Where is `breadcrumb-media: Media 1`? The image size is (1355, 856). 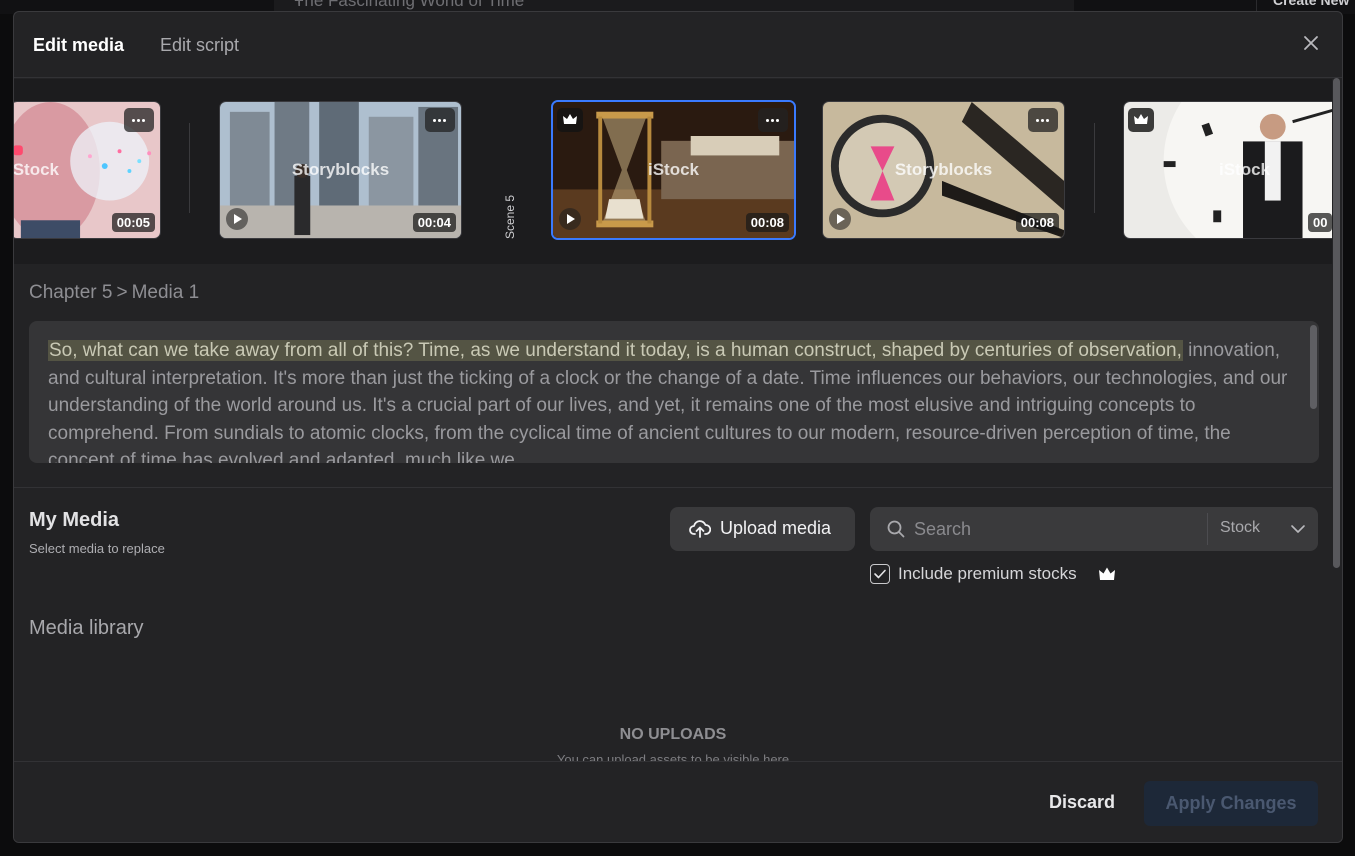 breadcrumb-media: Media 1 is located at coordinates (165, 292).